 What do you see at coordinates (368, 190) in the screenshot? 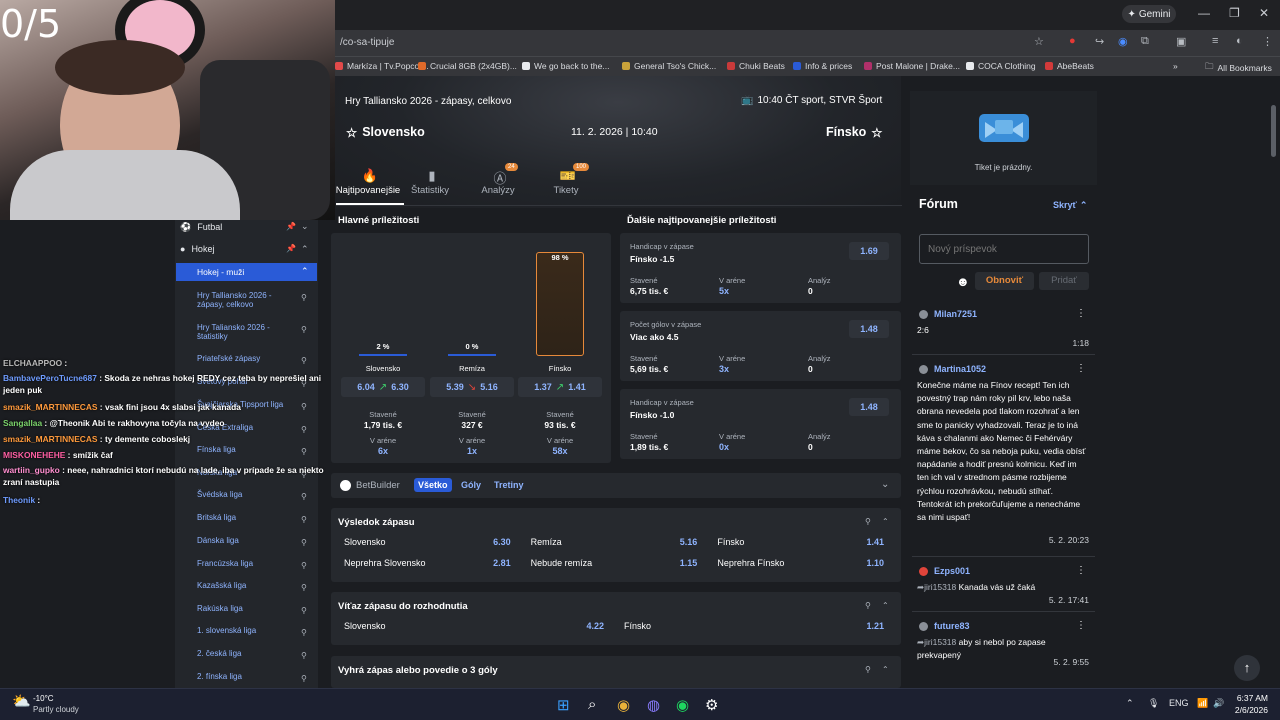
I see `tab-0: Najtipovanejšie` at bounding box center [368, 190].